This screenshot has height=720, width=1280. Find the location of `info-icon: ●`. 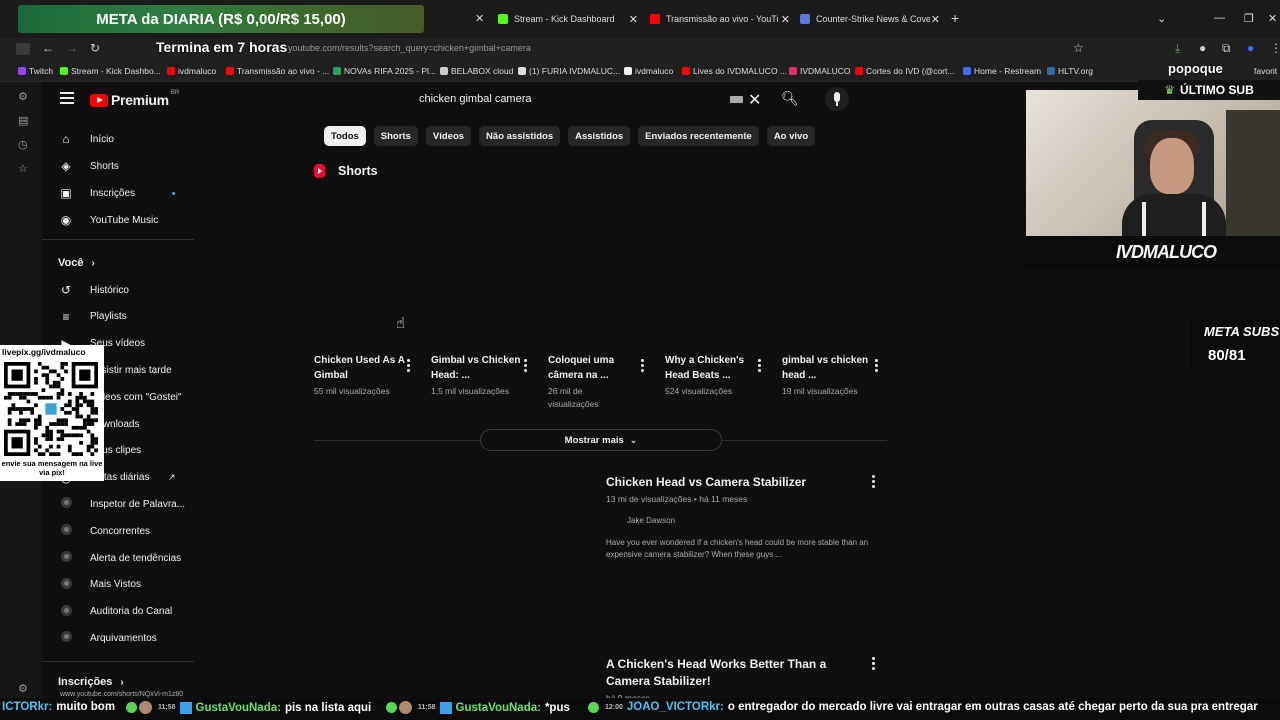

info-icon: ● is located at coordinates (1202, 48).